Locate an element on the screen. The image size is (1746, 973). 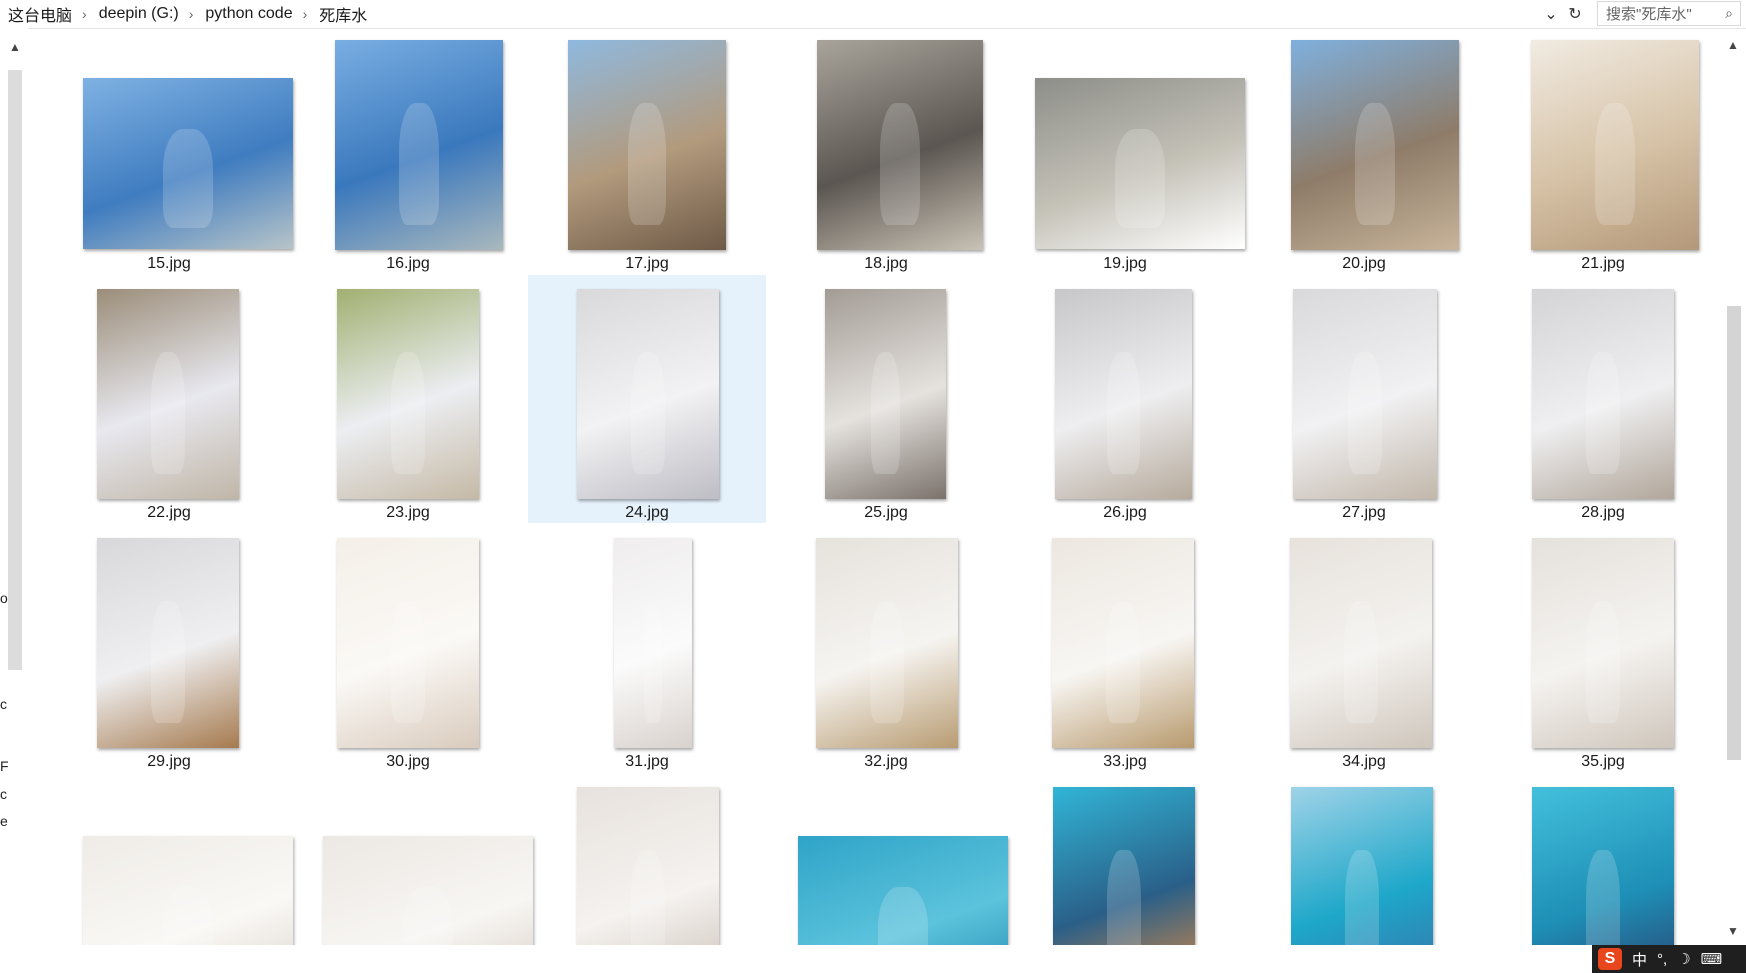
file-tile: 34.jpg is located at coordinates (1364, 648).